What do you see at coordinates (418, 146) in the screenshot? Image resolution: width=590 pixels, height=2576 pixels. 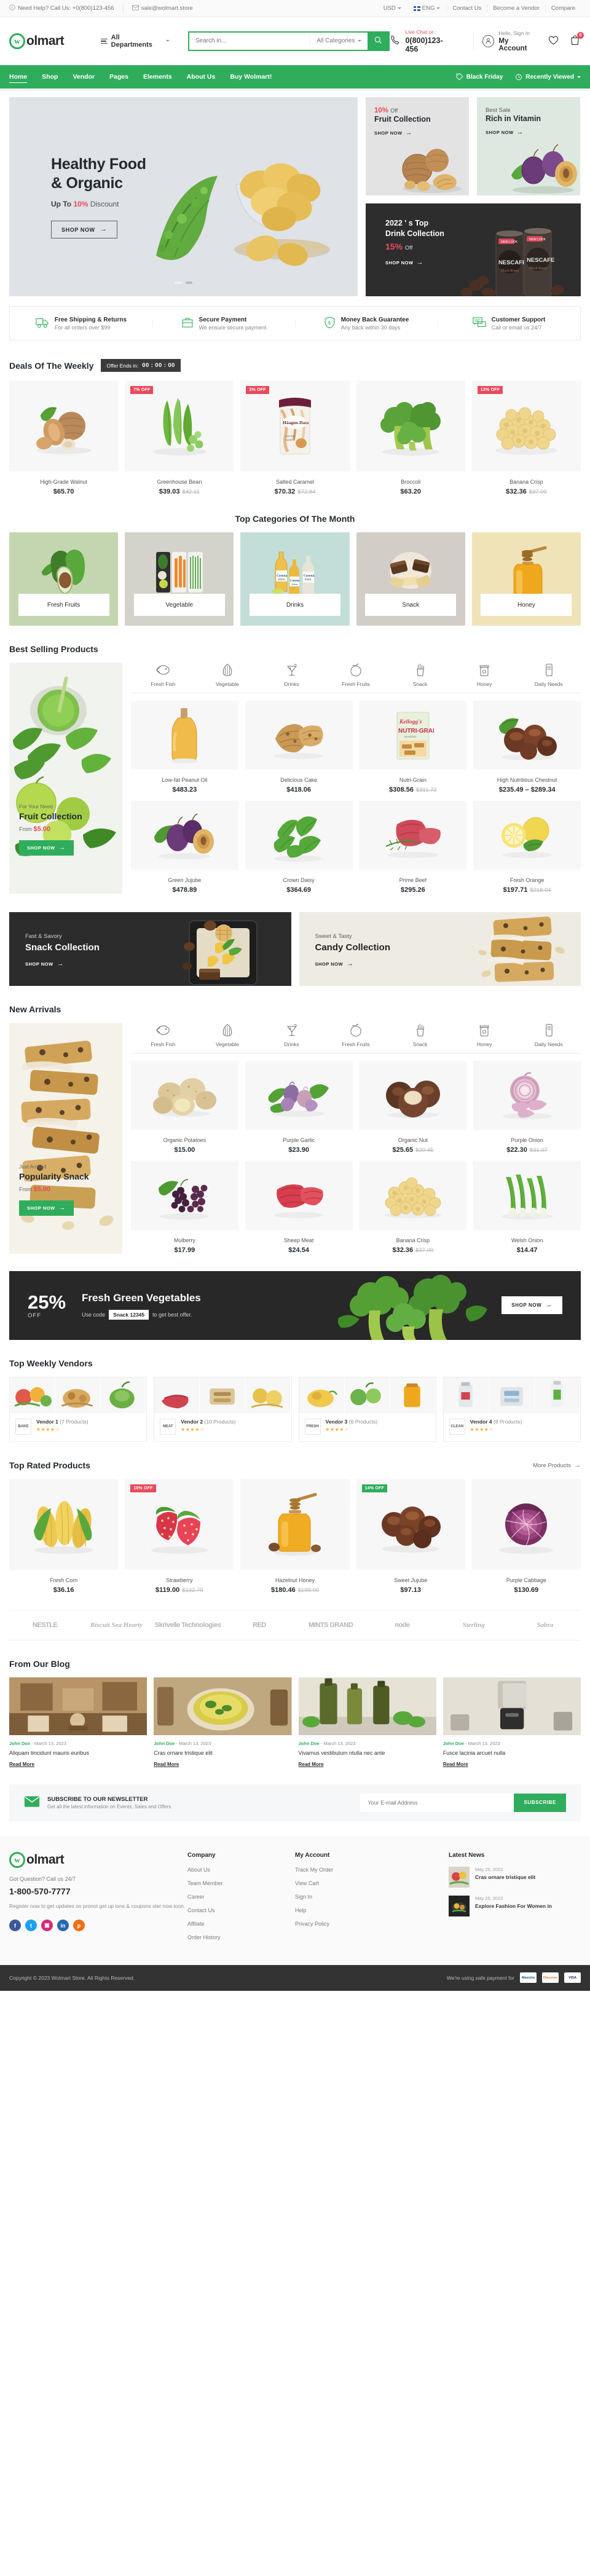 I see `promo-card-fruit-collection: 10% Off Fruit Collection SHOP NOW →` at bounding box center [418, 146].